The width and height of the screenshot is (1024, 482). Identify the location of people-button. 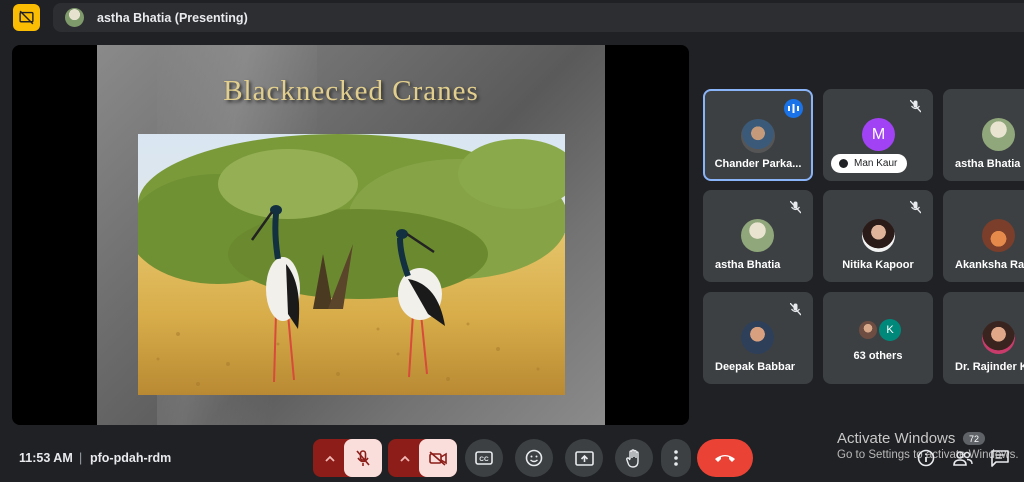
(963, 458).